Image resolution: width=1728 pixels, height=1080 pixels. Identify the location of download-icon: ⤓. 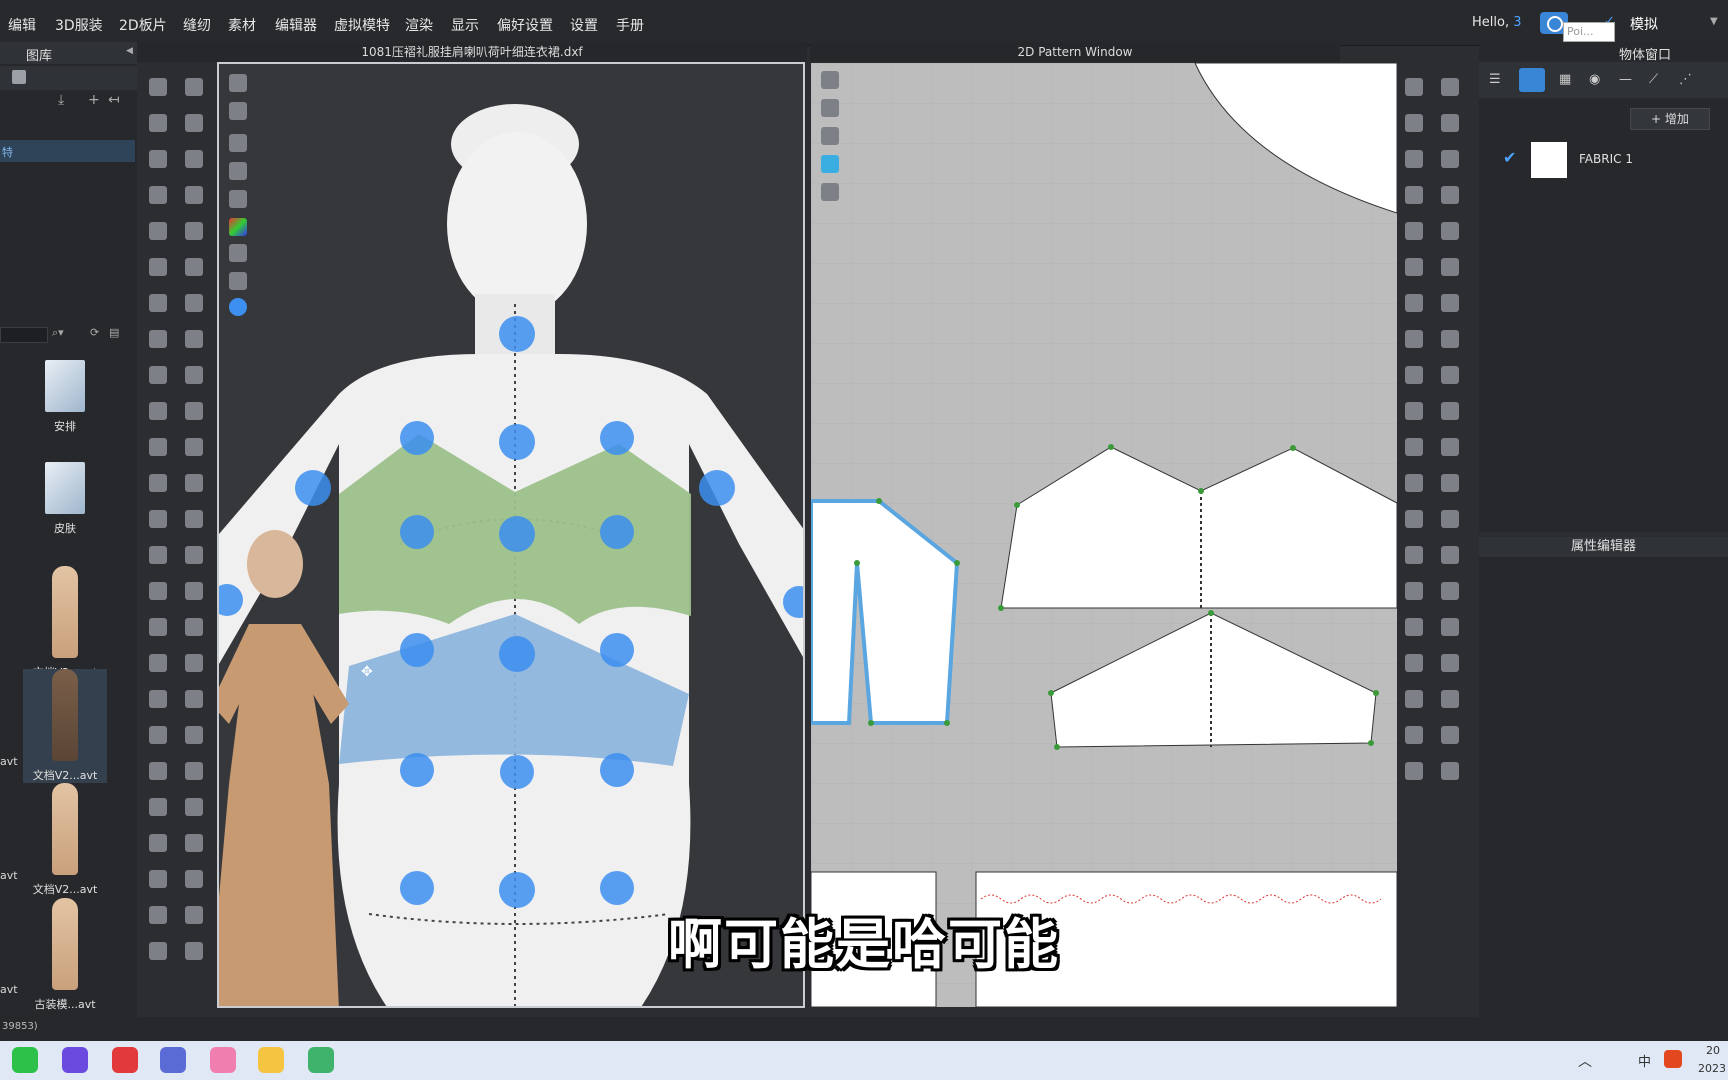
(61, 100).